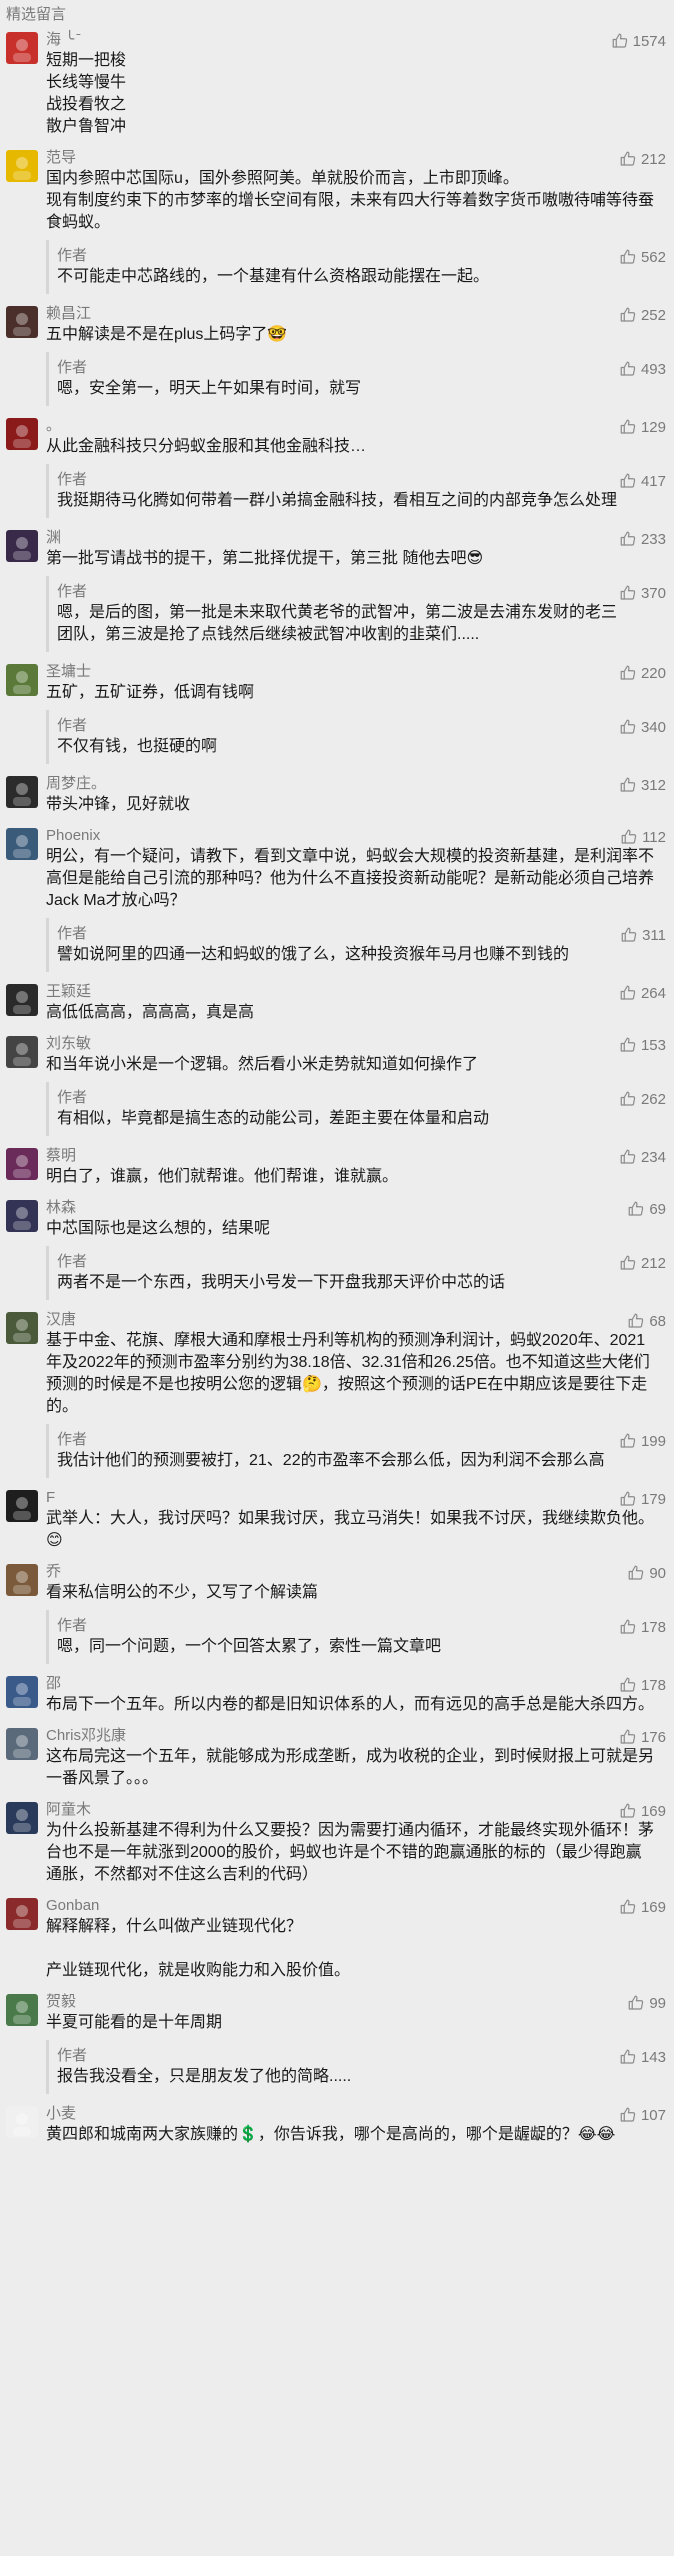 This screenshot has width=674, height=2556. Describe the element at coordinates (356, 379) in the screenshot. I see `author-reply: 作者 493 嗯，安全第一，明天上午如果有时间，就写` at that location.